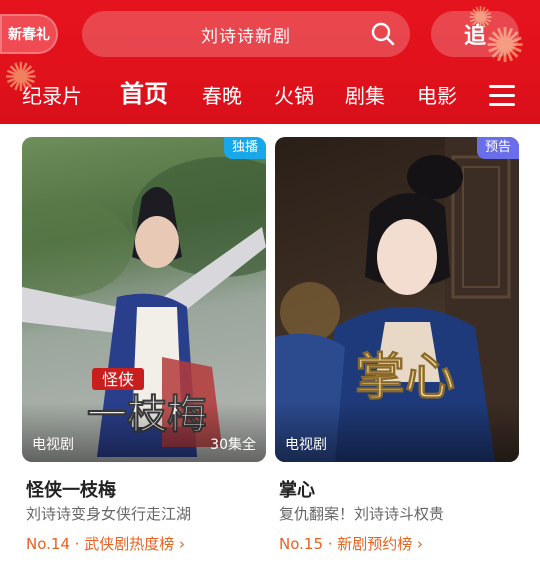  What do you see at coordinates (109, 514) in the screenshot?
I see `show-description: 刘诗诗变身女侠行走江湖` at bounding box center [109, 514].